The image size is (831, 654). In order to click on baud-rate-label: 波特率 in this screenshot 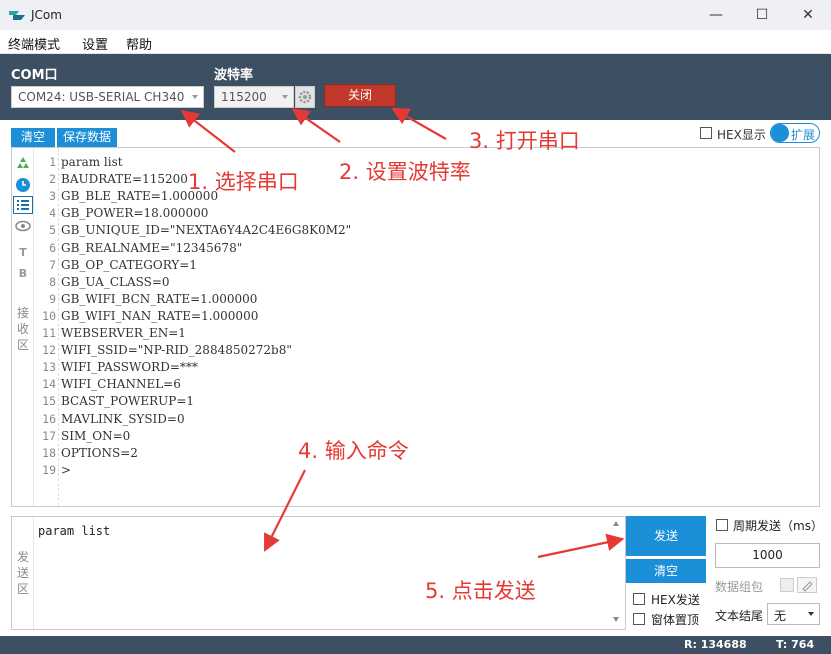, I will do `click(234, 75)`.